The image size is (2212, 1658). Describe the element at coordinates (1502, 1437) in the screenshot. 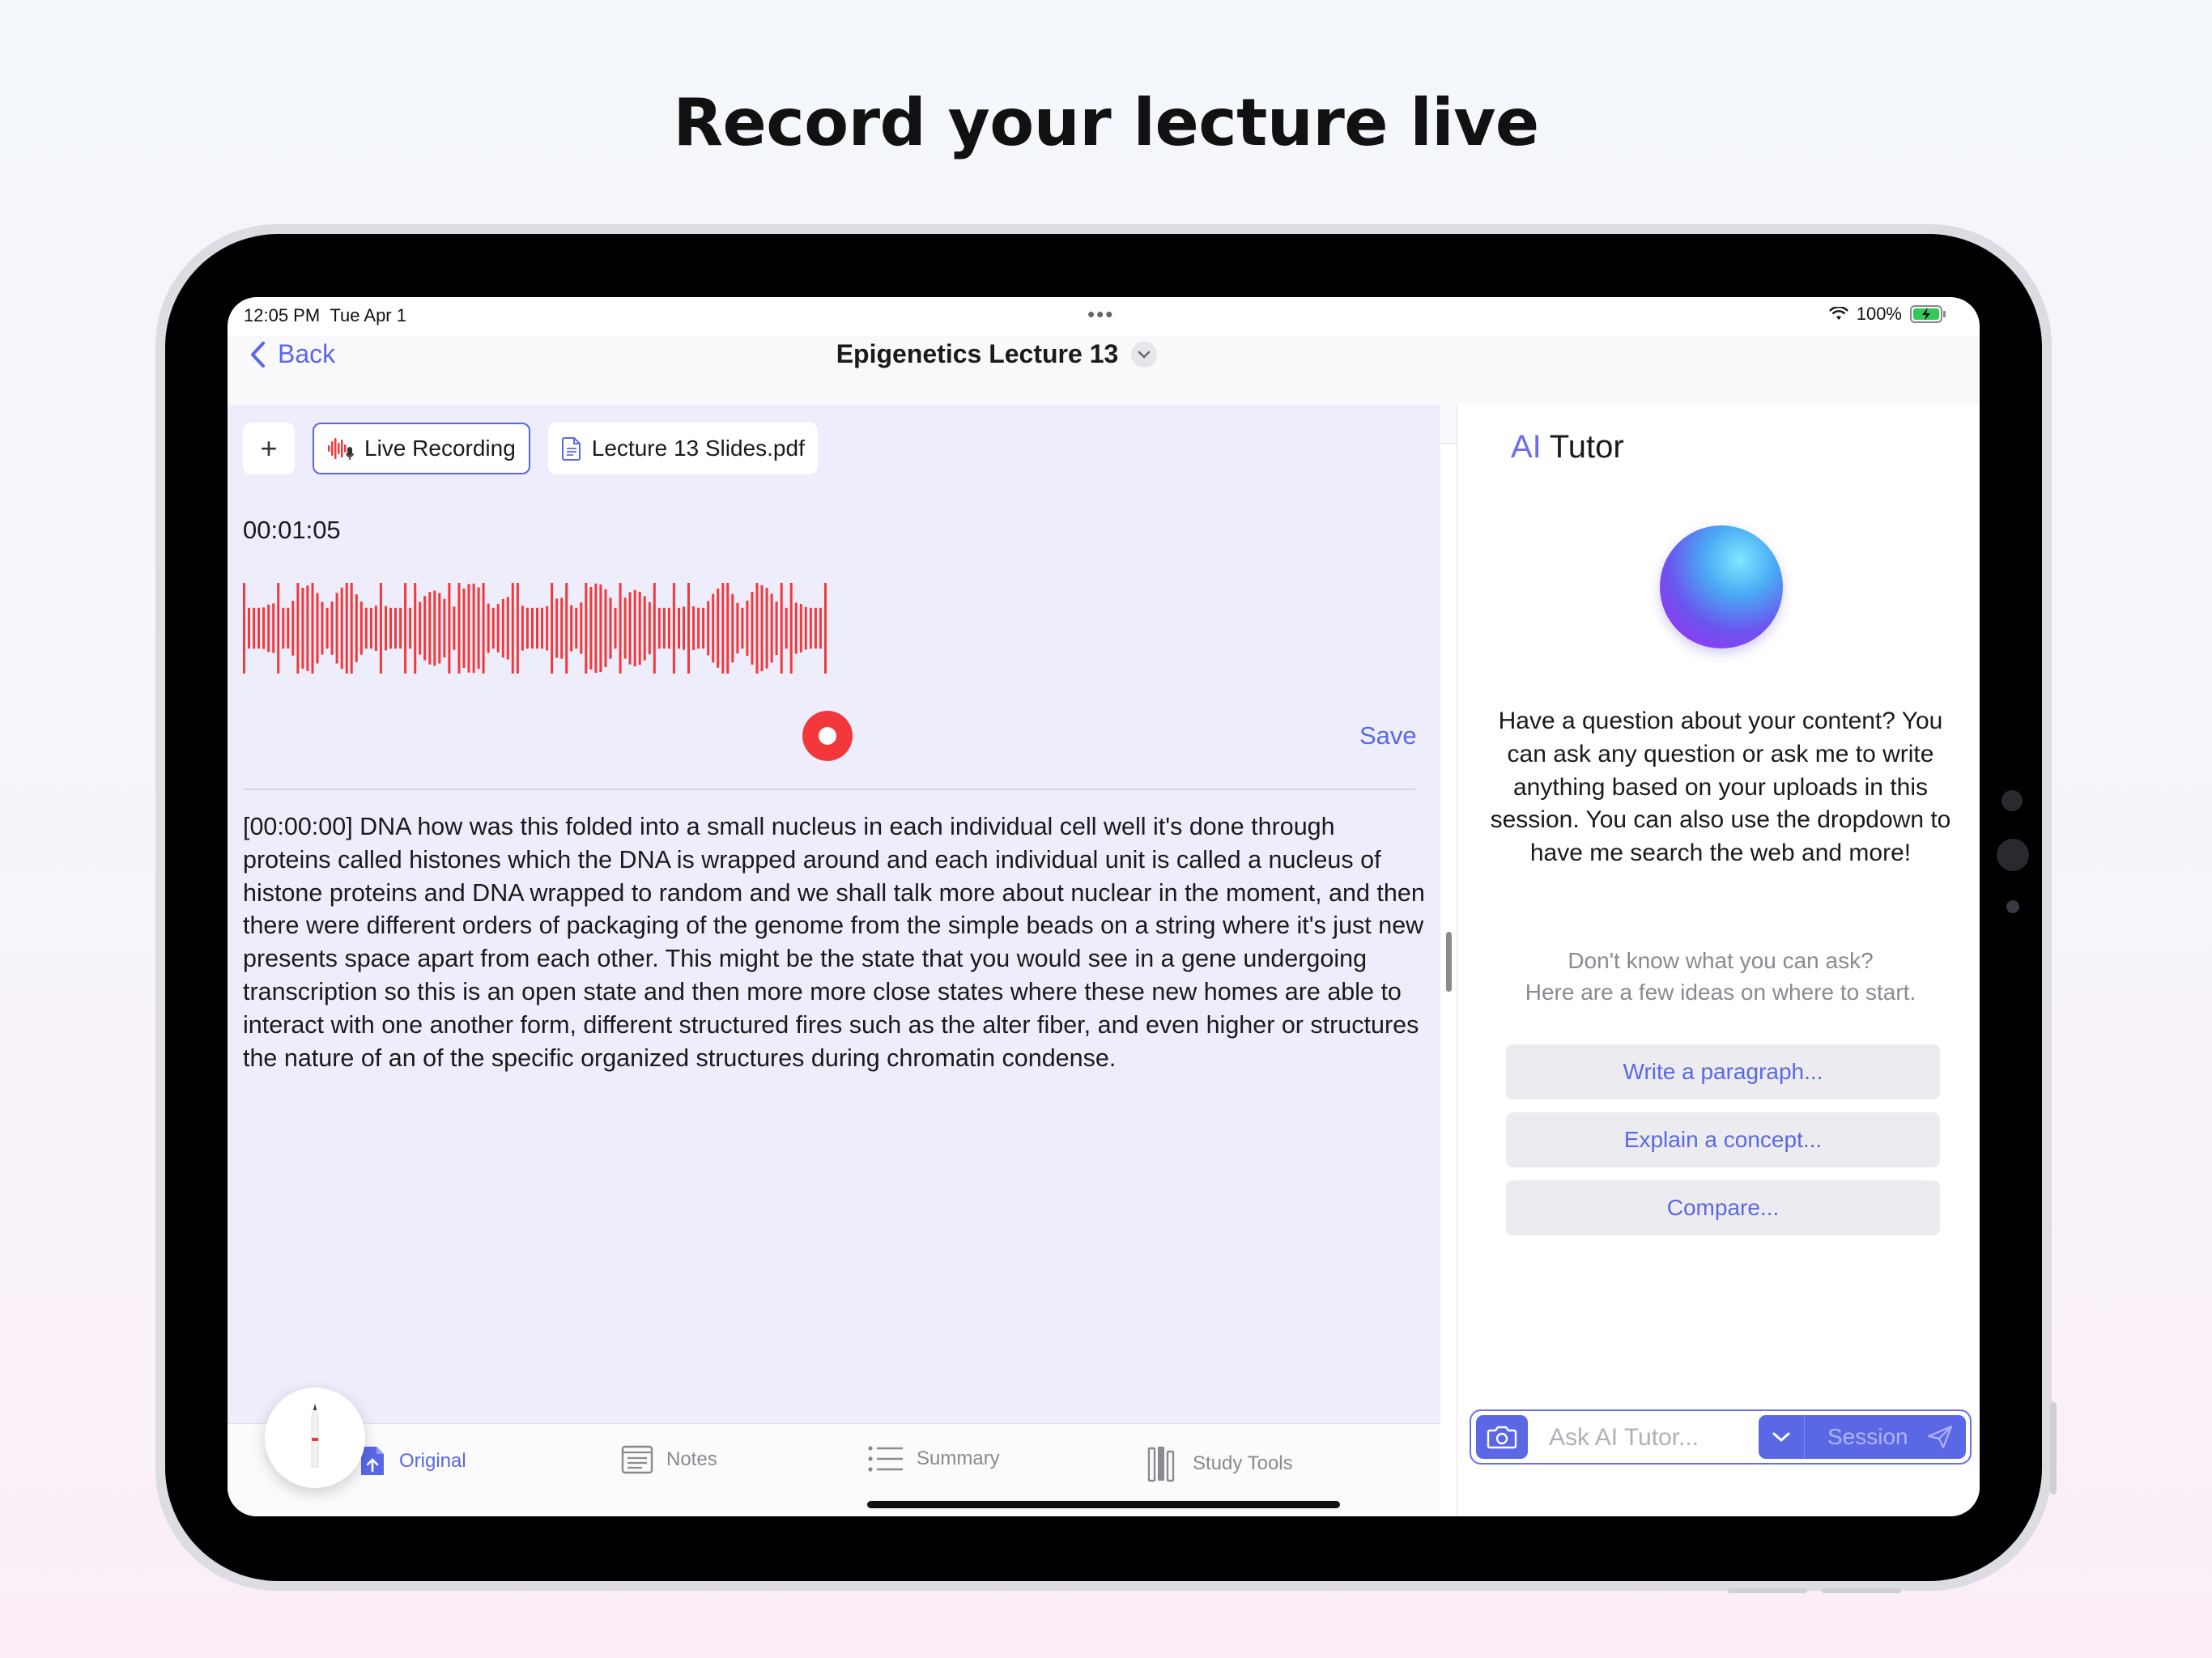

I see `camera-button` at that location.